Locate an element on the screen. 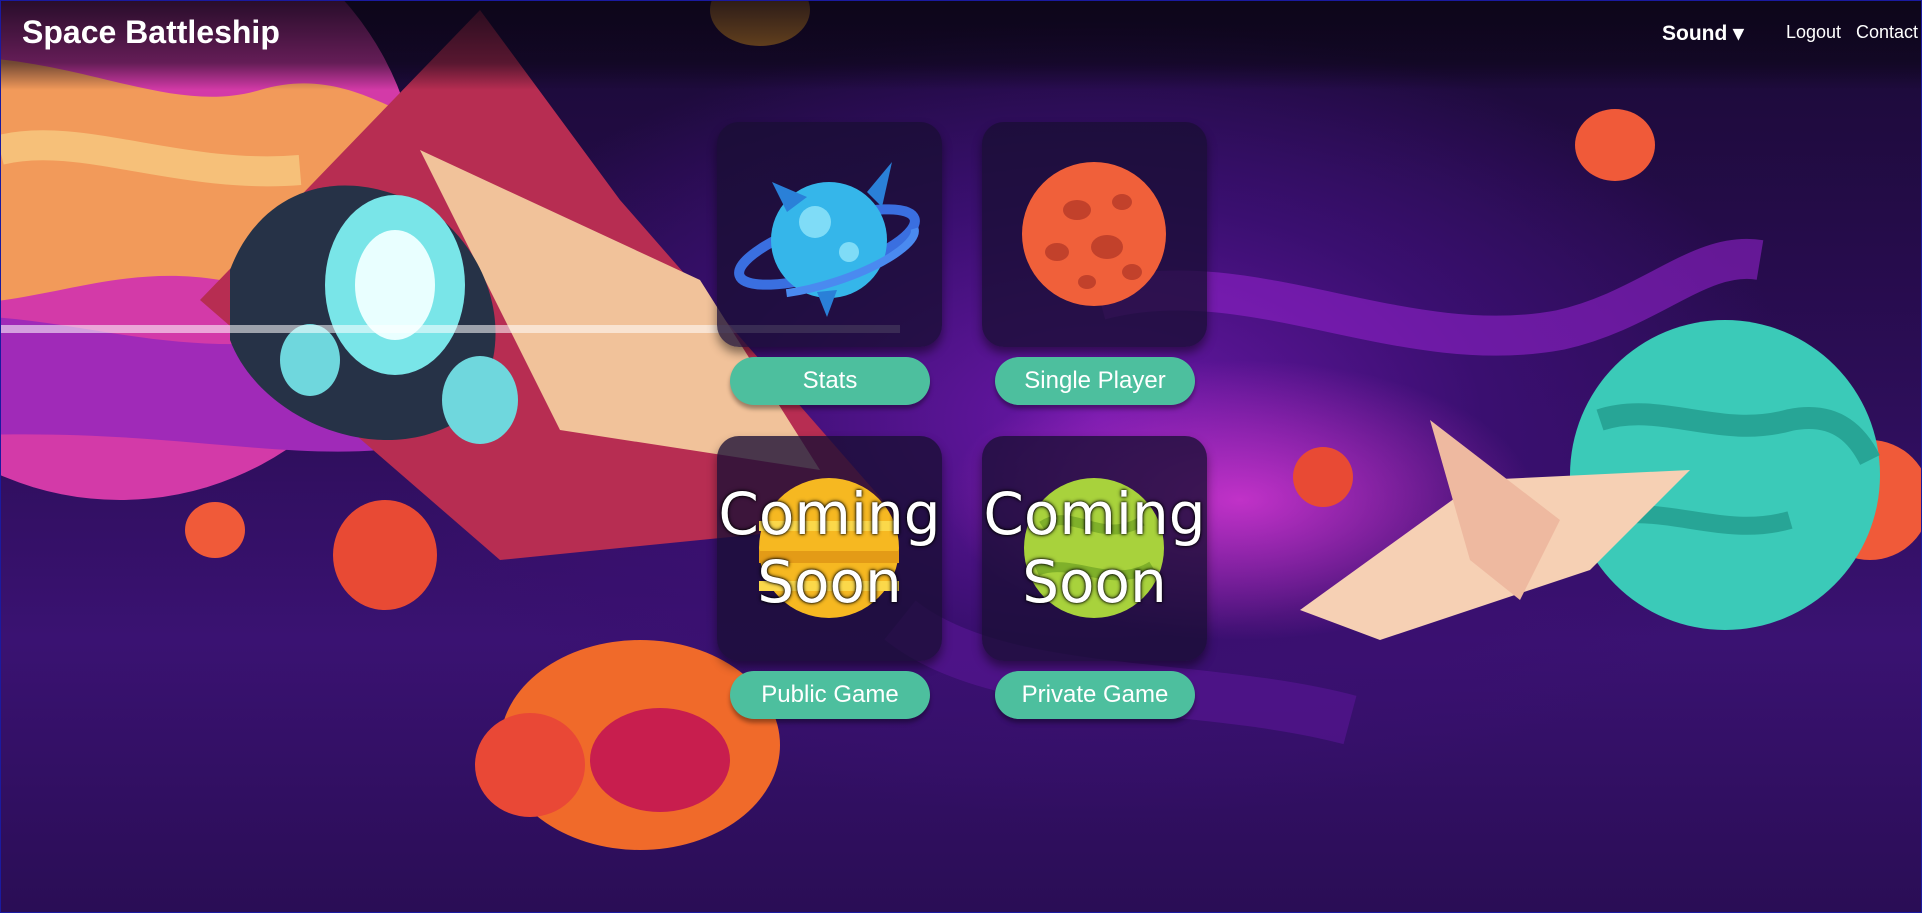 The width and height of the screenshot is (1922, 913). stats-card is located at coordinates (829, 234).